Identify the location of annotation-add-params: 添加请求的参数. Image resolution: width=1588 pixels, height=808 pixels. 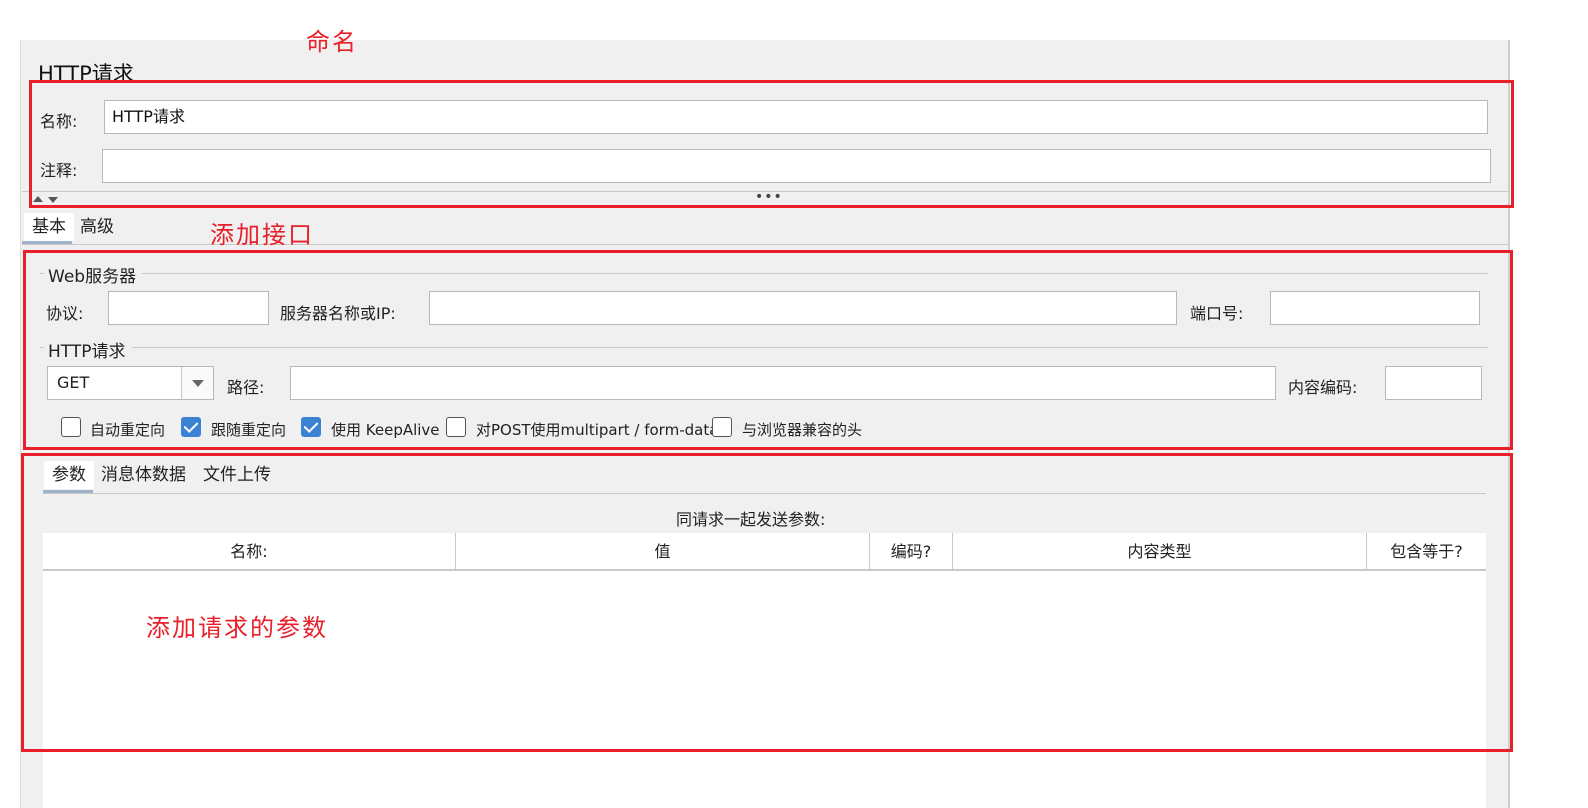
(237, 628).